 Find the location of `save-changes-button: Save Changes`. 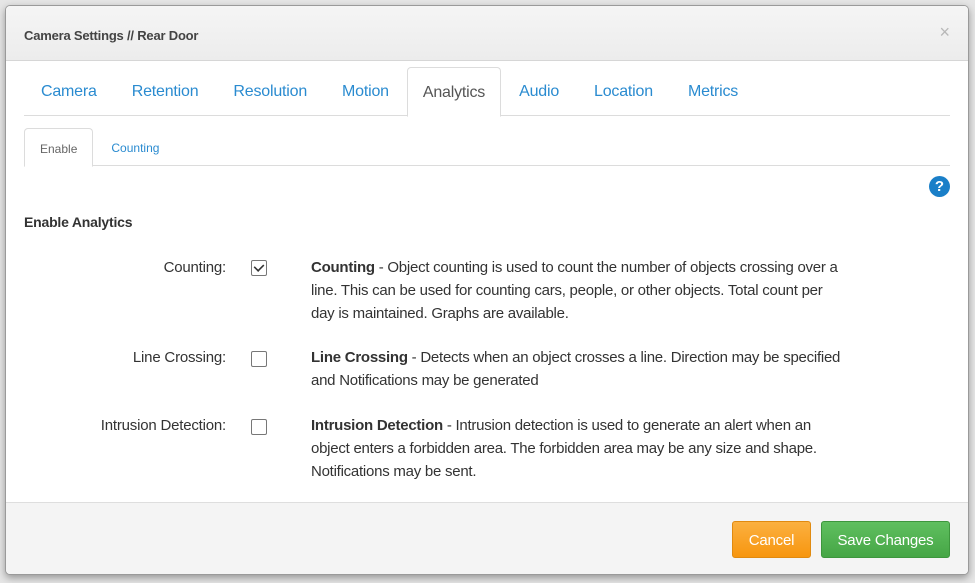

save-changes-button: Save Changes is located at coordinates (885, 539).